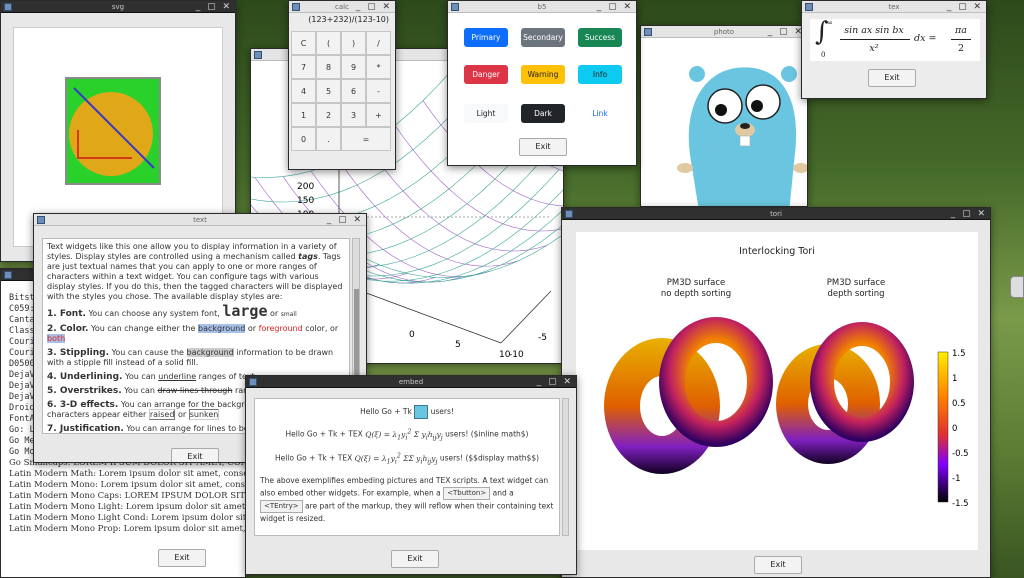 The width and height of the screenshot is (1024, 578). I want to click on item-title: 6. 3-D effects., so click(83, 405).